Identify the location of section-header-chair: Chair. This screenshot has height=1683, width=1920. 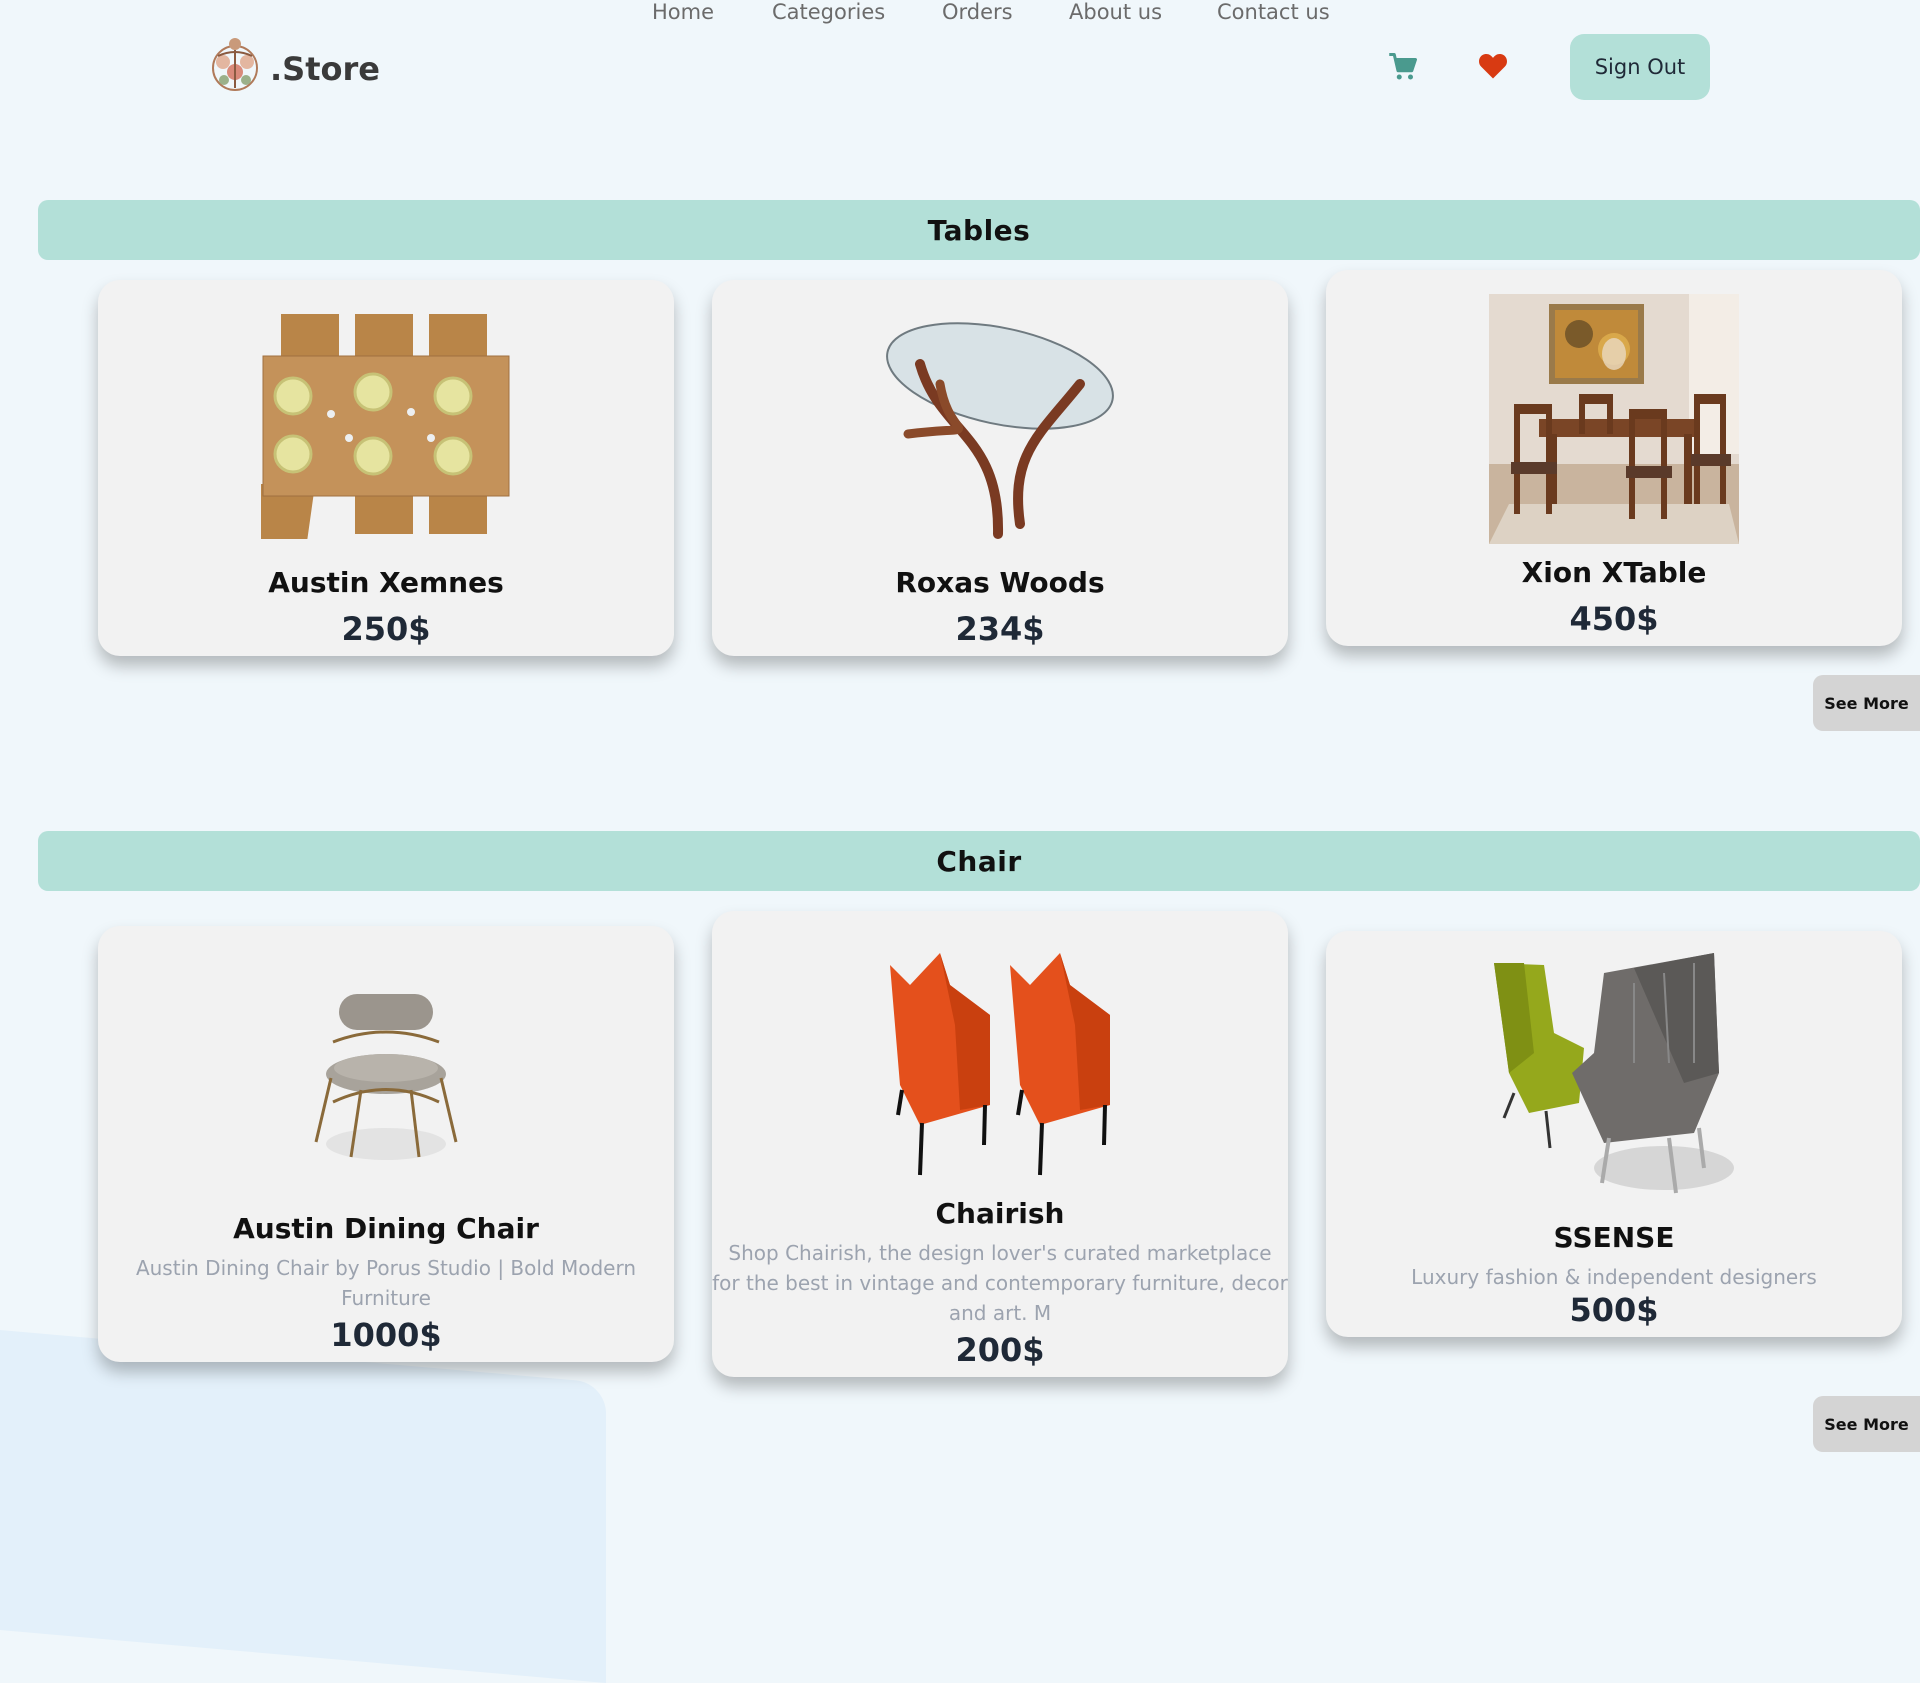
(979, 861).